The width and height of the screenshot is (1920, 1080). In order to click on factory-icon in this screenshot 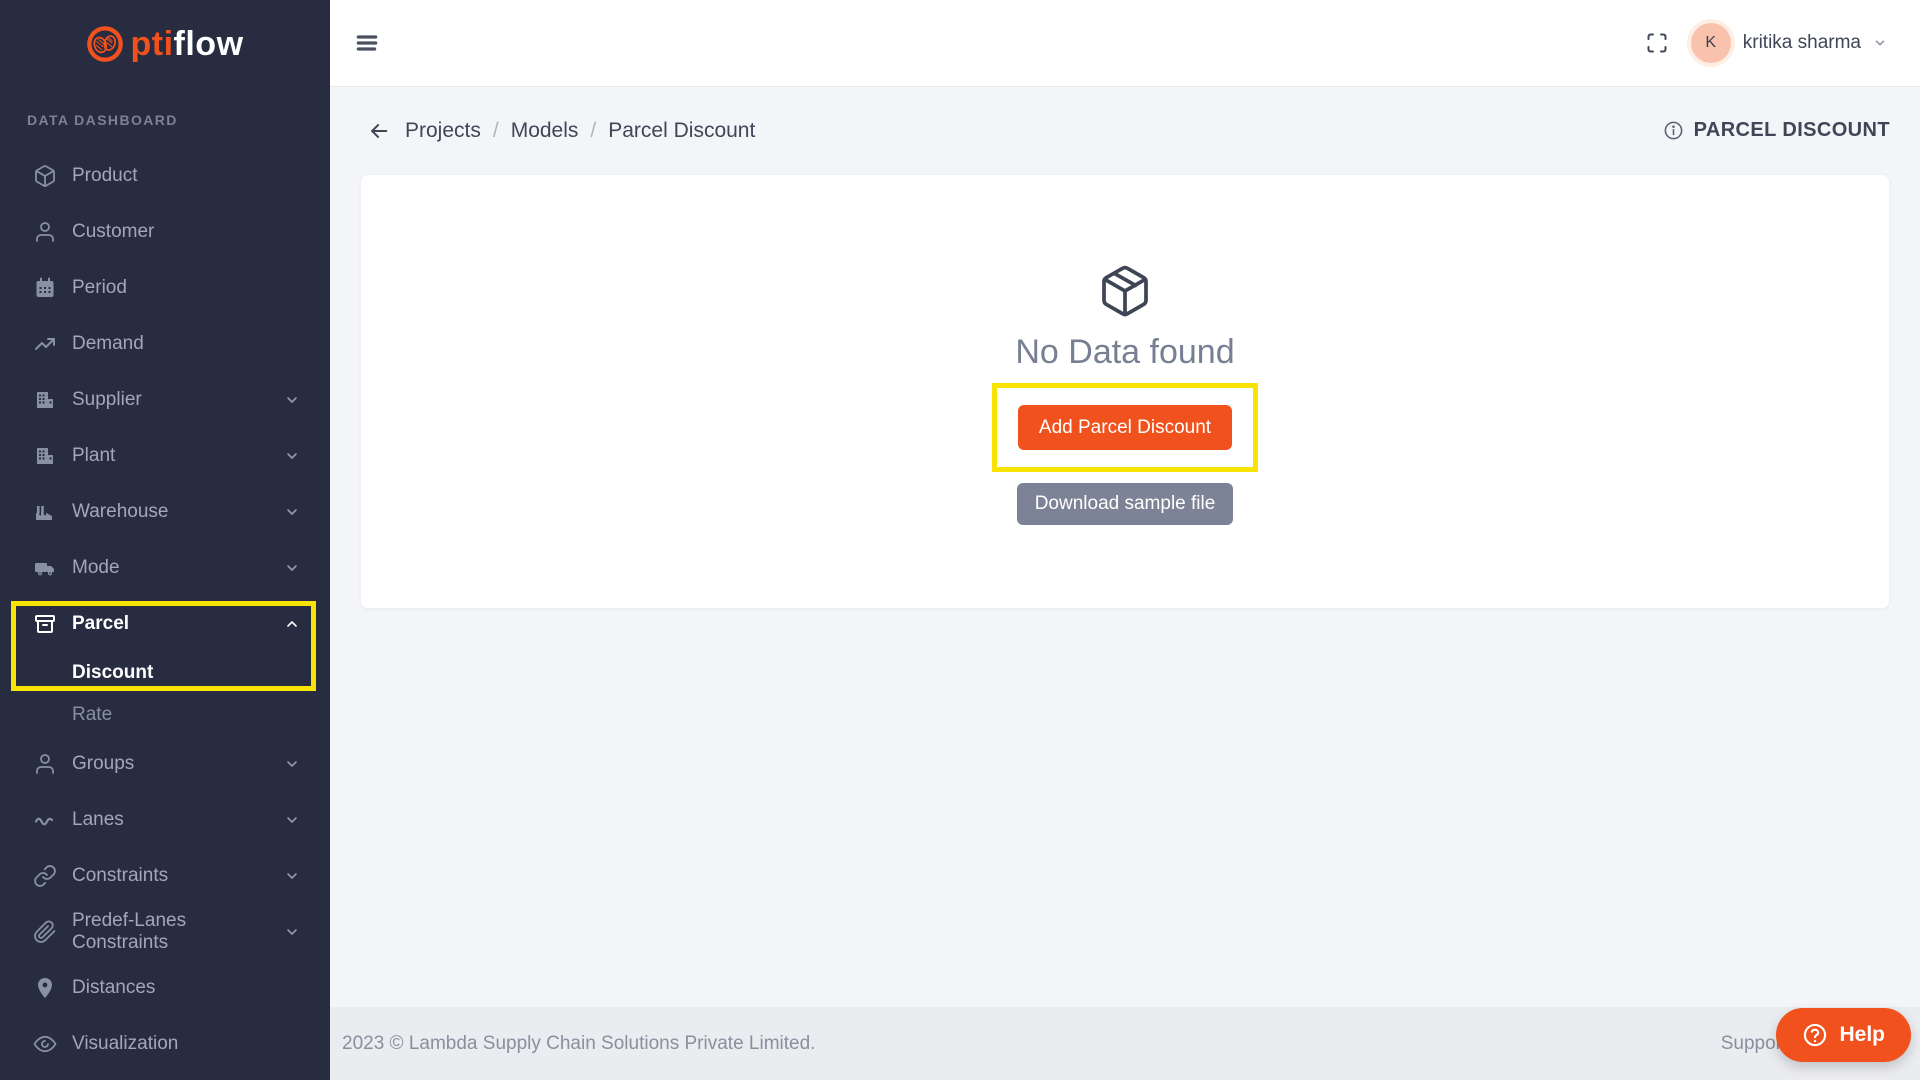, I will do `click(45, 512)`.